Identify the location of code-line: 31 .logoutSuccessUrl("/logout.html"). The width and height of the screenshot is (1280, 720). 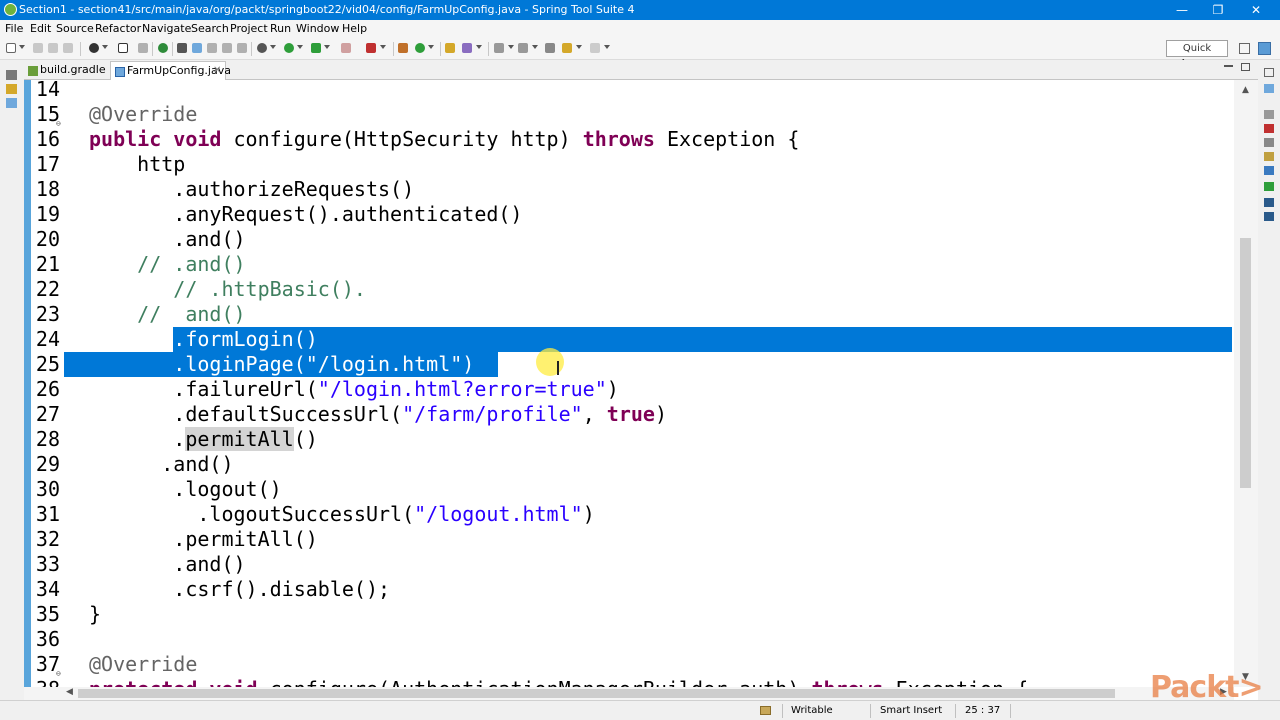
(629, 514).